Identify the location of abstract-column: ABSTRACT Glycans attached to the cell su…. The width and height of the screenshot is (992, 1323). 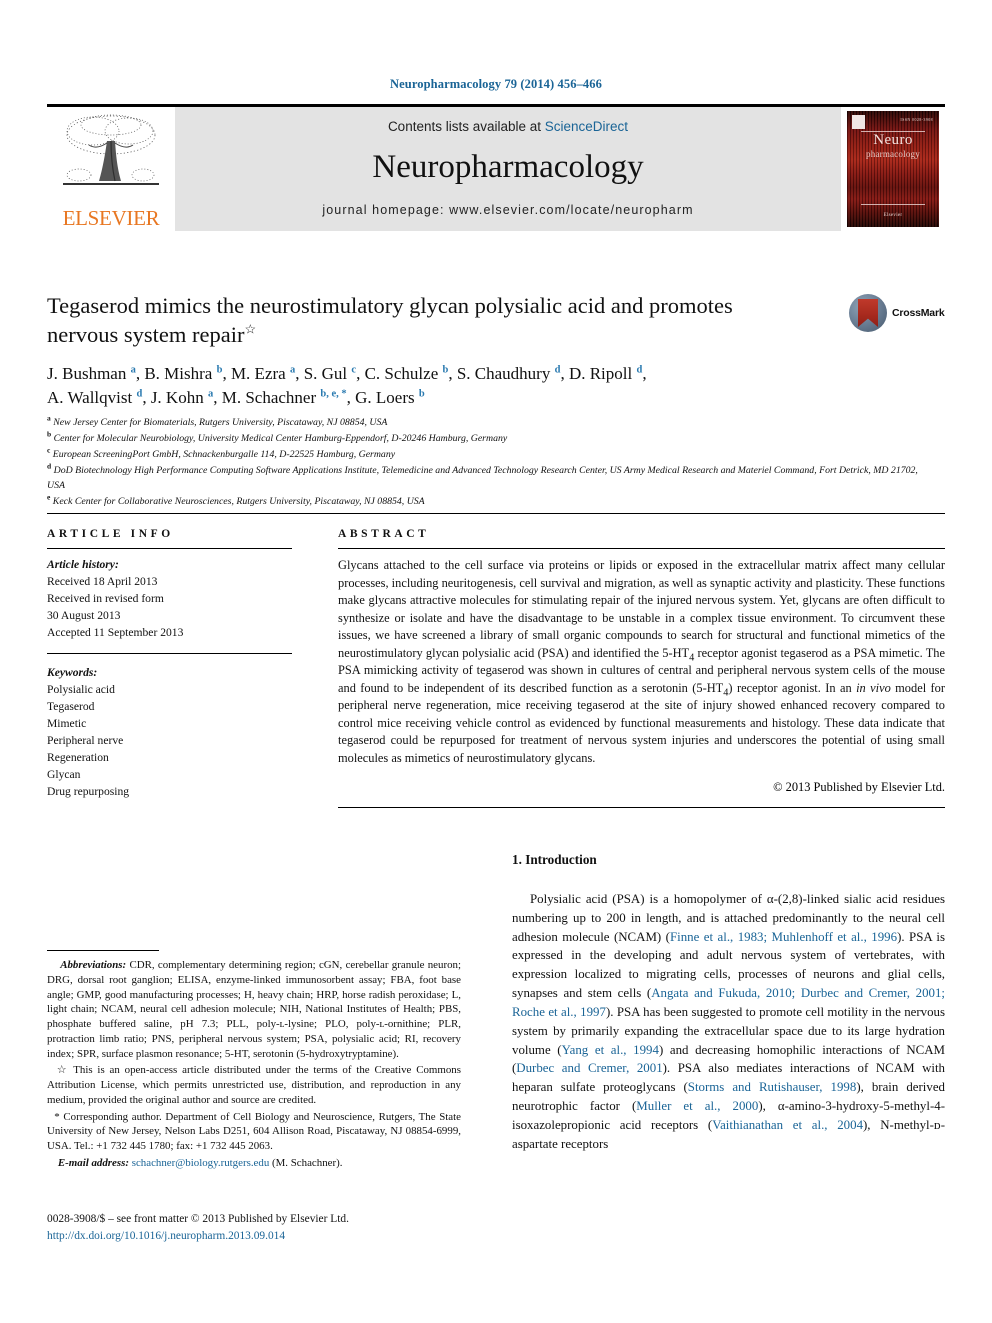
(641, 668).